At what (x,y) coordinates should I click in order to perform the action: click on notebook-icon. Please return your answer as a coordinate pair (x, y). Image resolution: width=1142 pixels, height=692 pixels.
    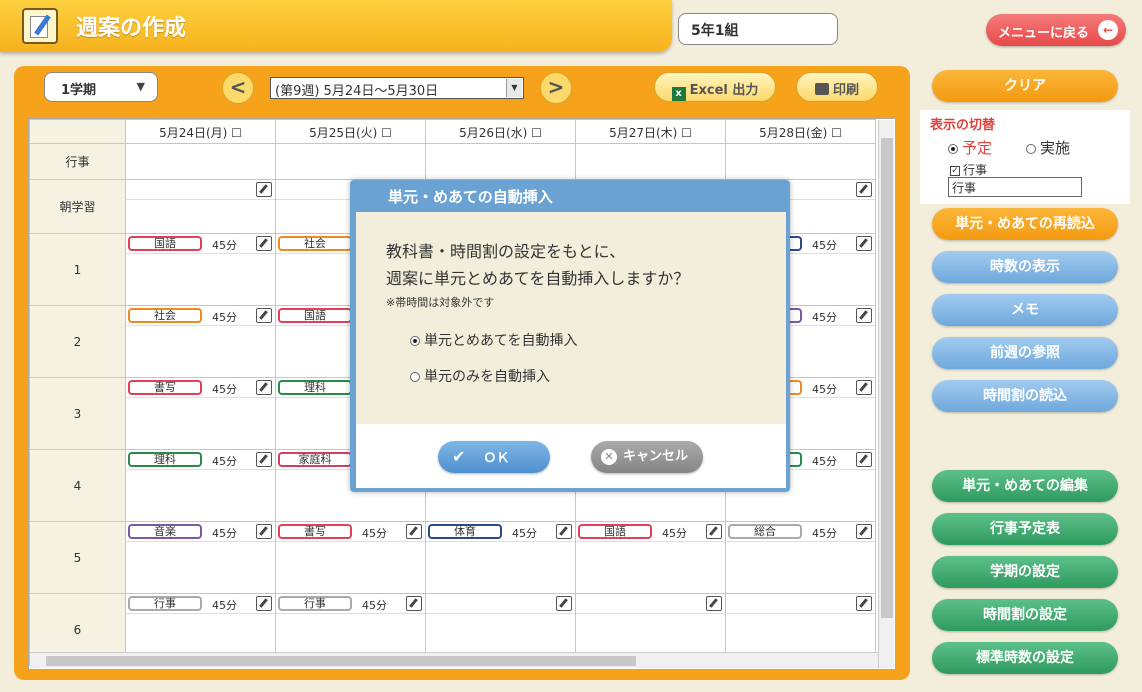
    Looking at the image, I should click on (40, 26).